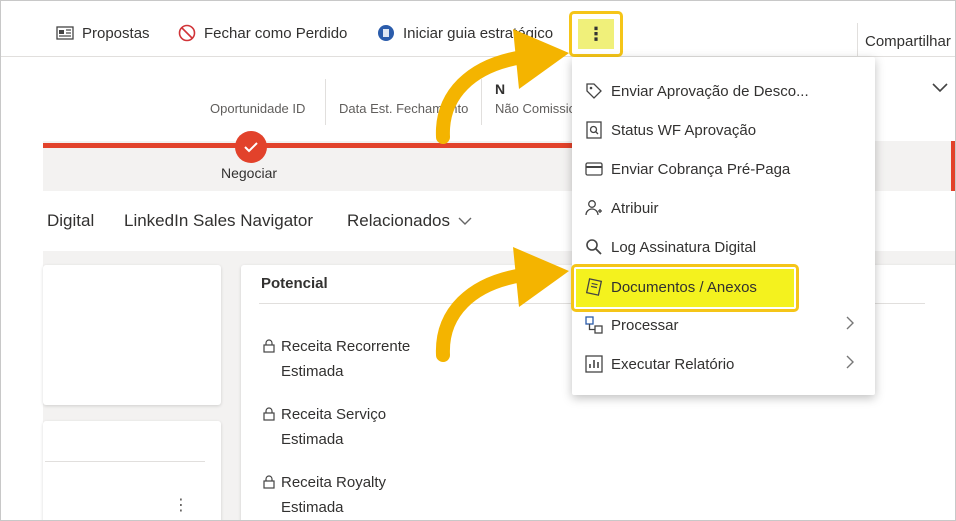 The width and height of the screenshot is (956, 521). What do you see at coordinates (594, 91) in the screenshot?
I see `tag-icon` at bounding box center [594, 91].